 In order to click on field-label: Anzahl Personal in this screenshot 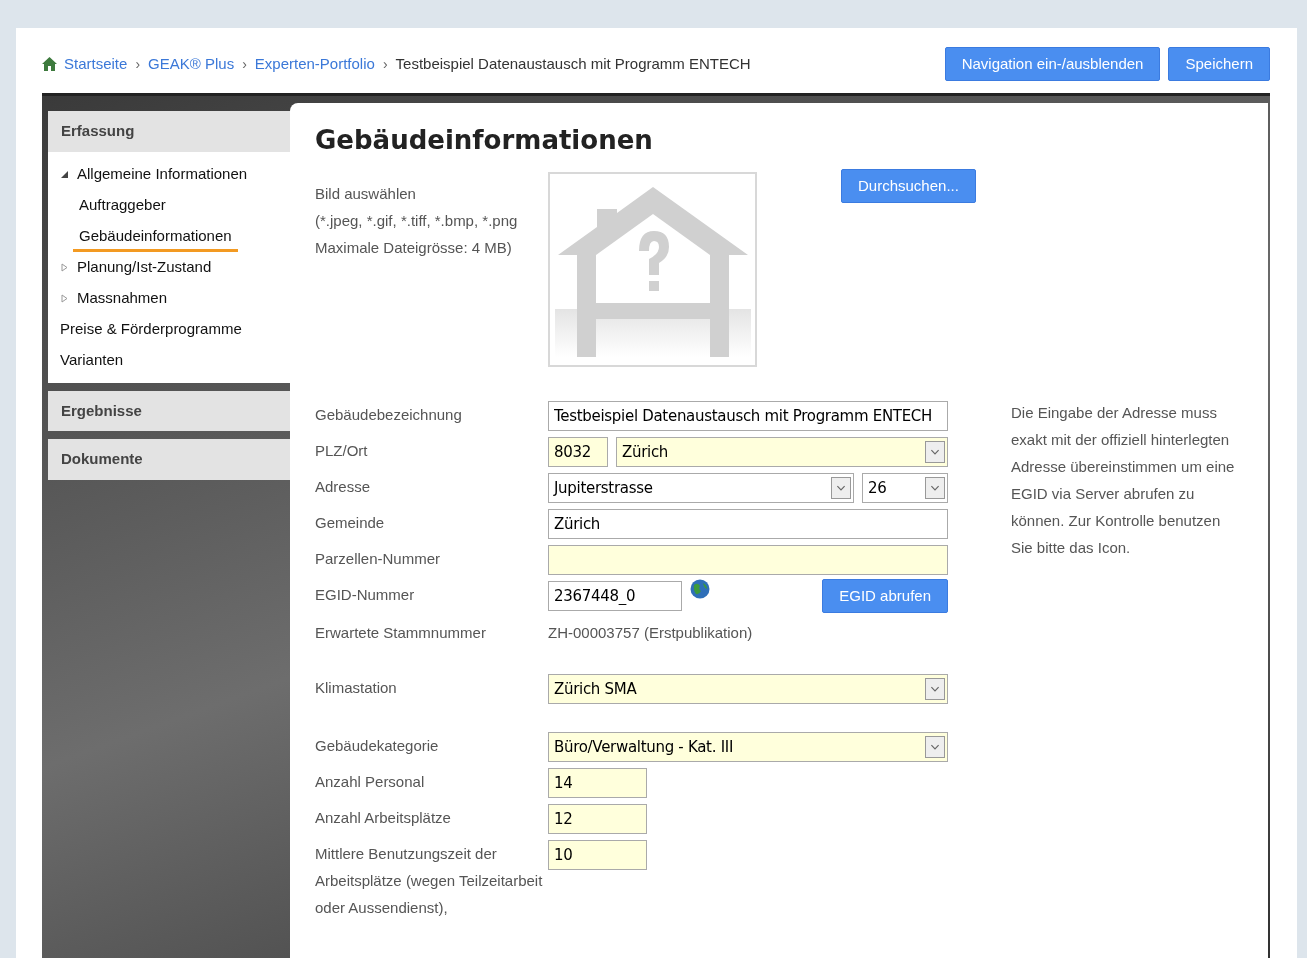, I will do `click(370, 782)`.